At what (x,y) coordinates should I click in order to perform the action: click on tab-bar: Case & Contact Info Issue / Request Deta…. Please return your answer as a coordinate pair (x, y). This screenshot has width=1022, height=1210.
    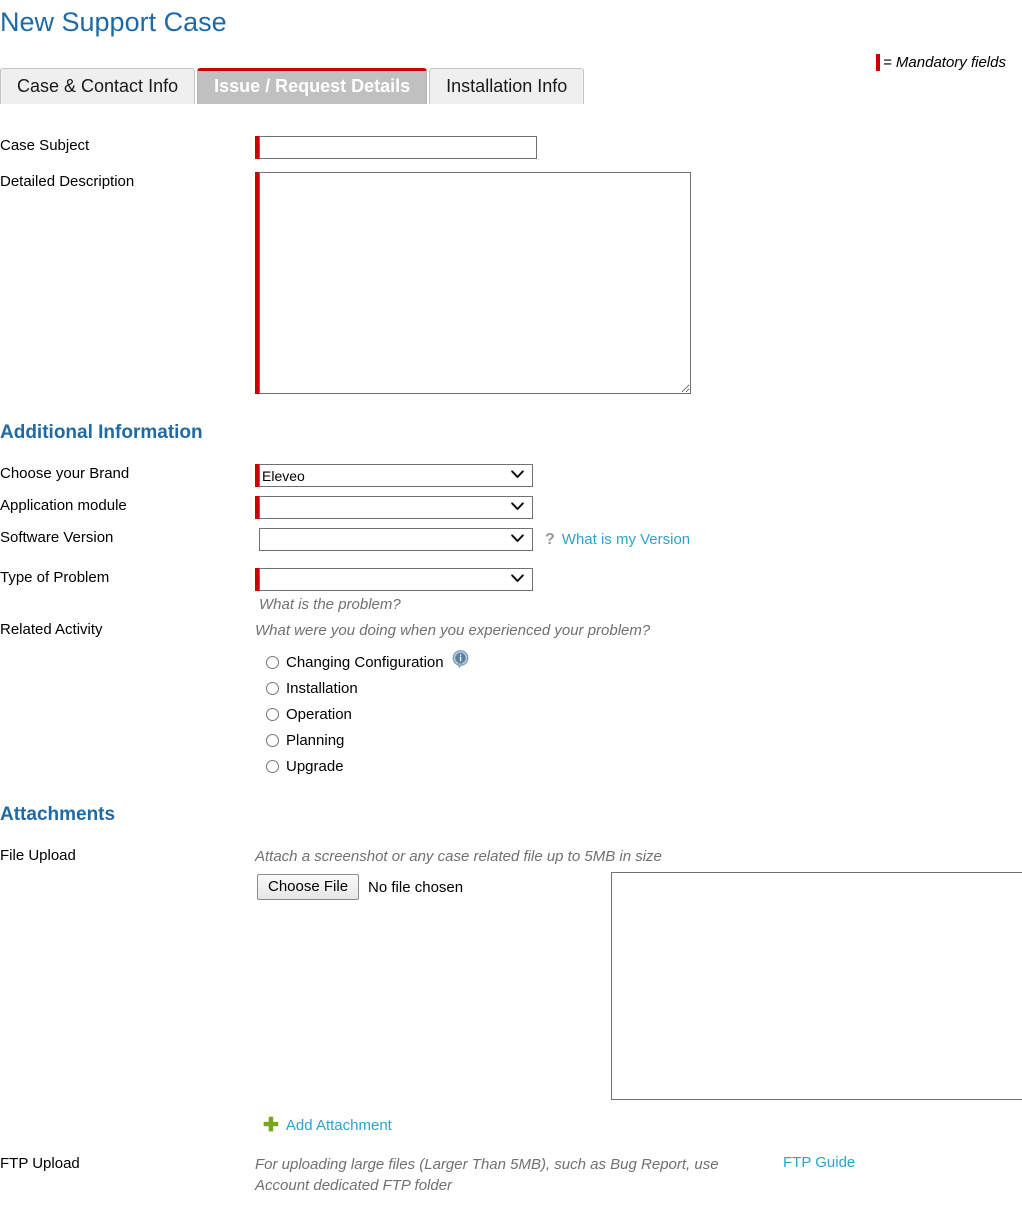
    Looking at the image, I should click on (293, 86).